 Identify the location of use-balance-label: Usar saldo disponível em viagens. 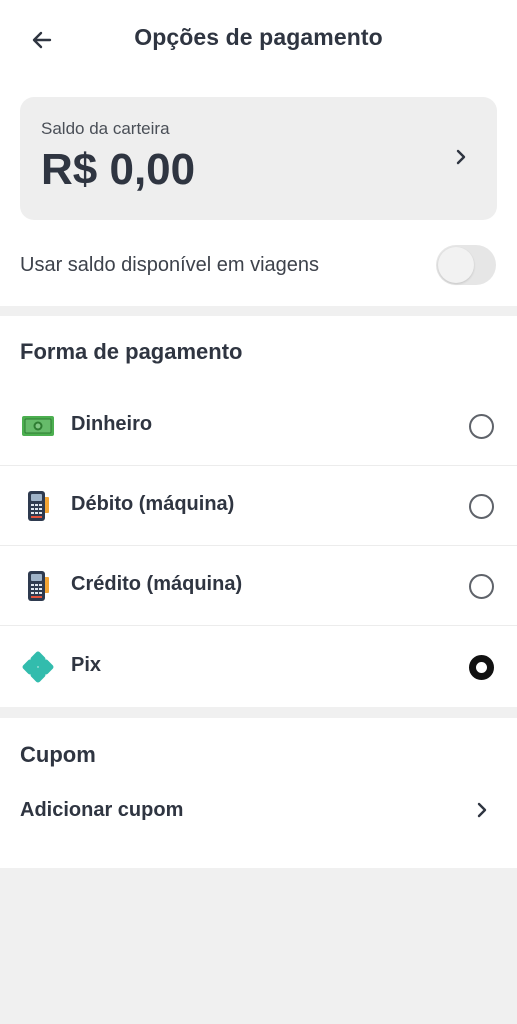
(170, 265).